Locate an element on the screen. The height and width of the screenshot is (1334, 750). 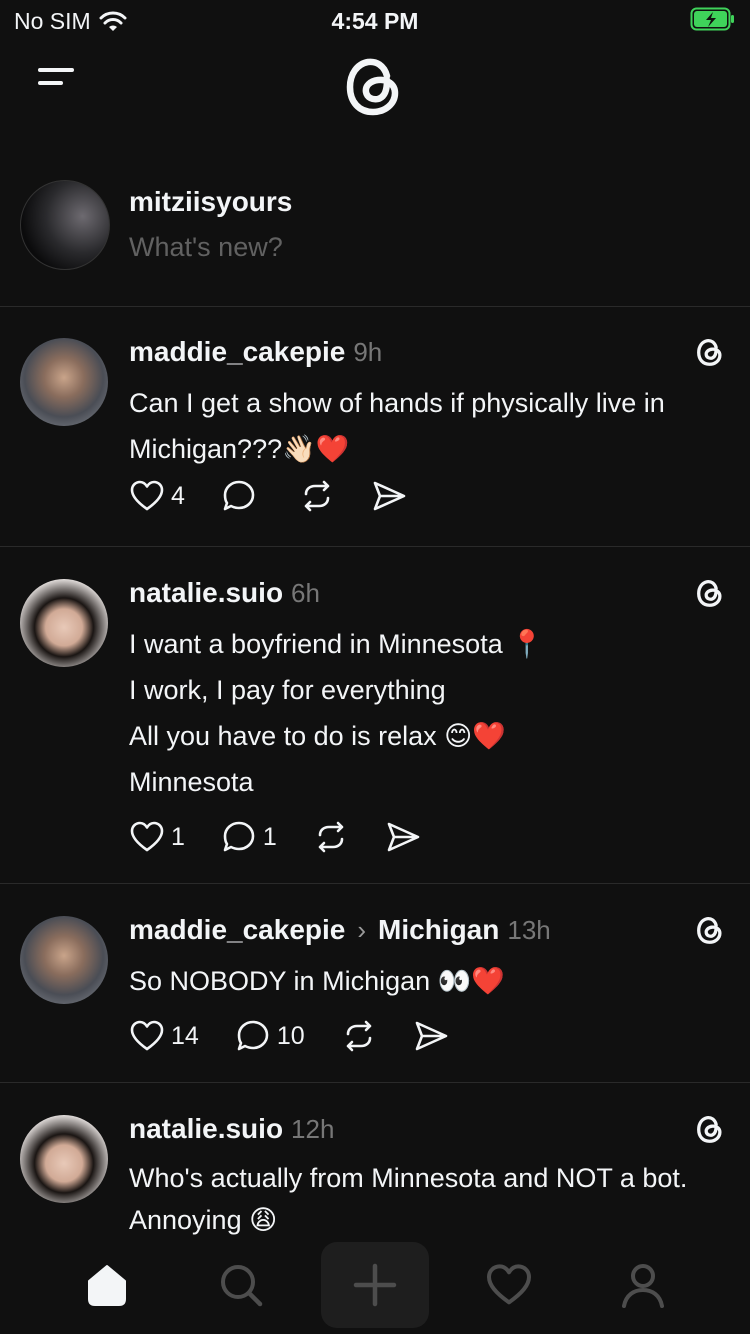
post-text-line: Minnesota is located at coordinates (191, 782).